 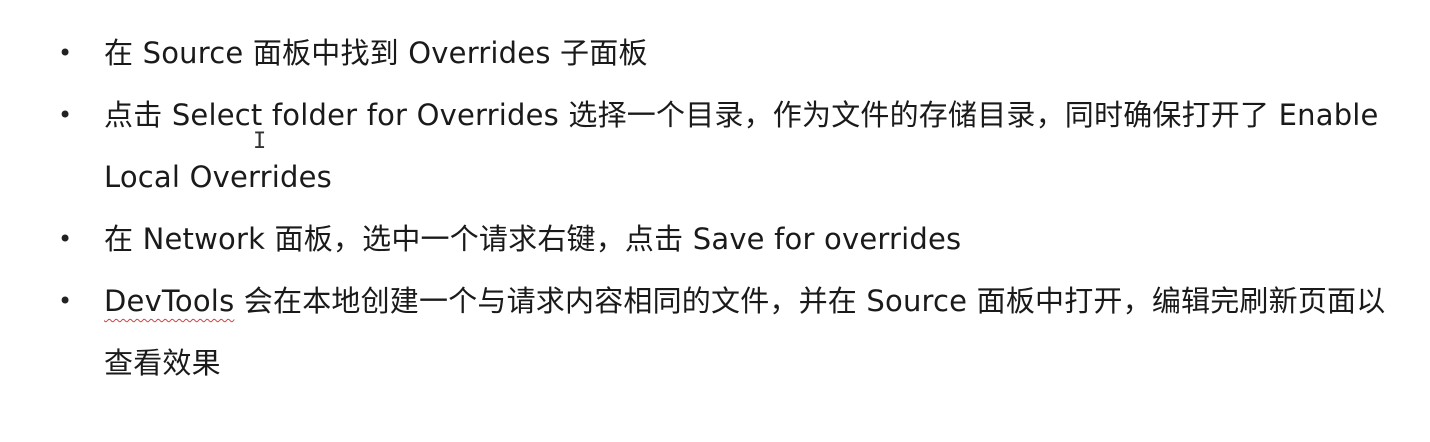 What do you see at coordinates (728, 53) in the screenshot?
I see `bullet-item-1: • 在 Source 面板中找到 Overrides 子面板` at bounding box center [728, 53].